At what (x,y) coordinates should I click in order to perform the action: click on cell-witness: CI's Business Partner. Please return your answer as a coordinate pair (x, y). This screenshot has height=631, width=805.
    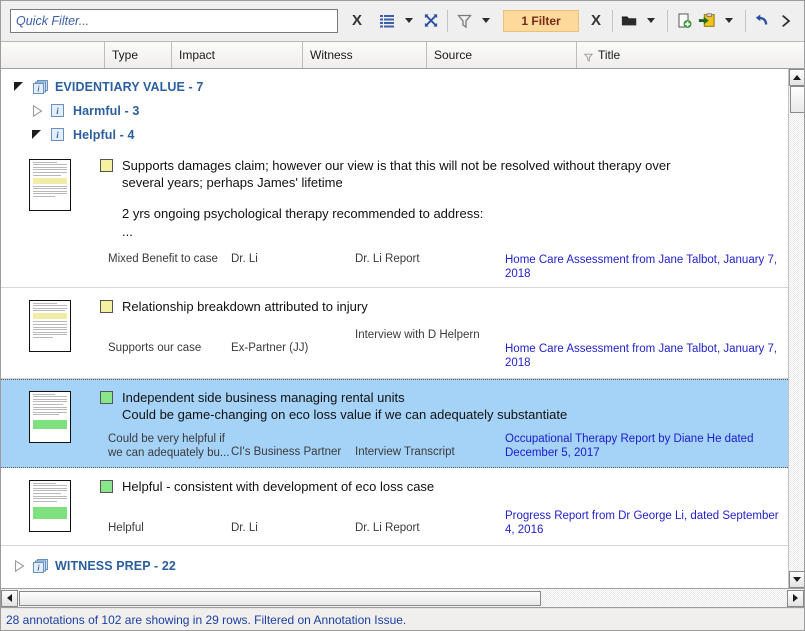
    Looking at the image, I should click on (286, 452).